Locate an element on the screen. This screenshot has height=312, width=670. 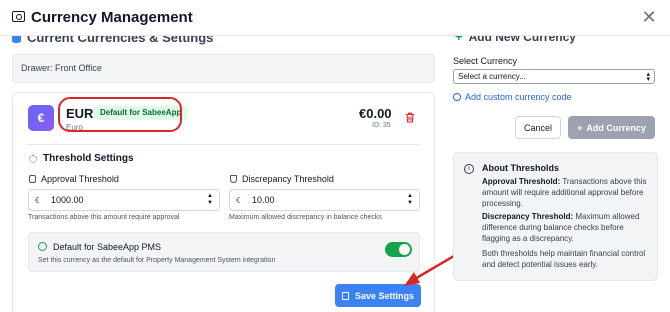
cash-register-icon is located at coordinates (18, 16).